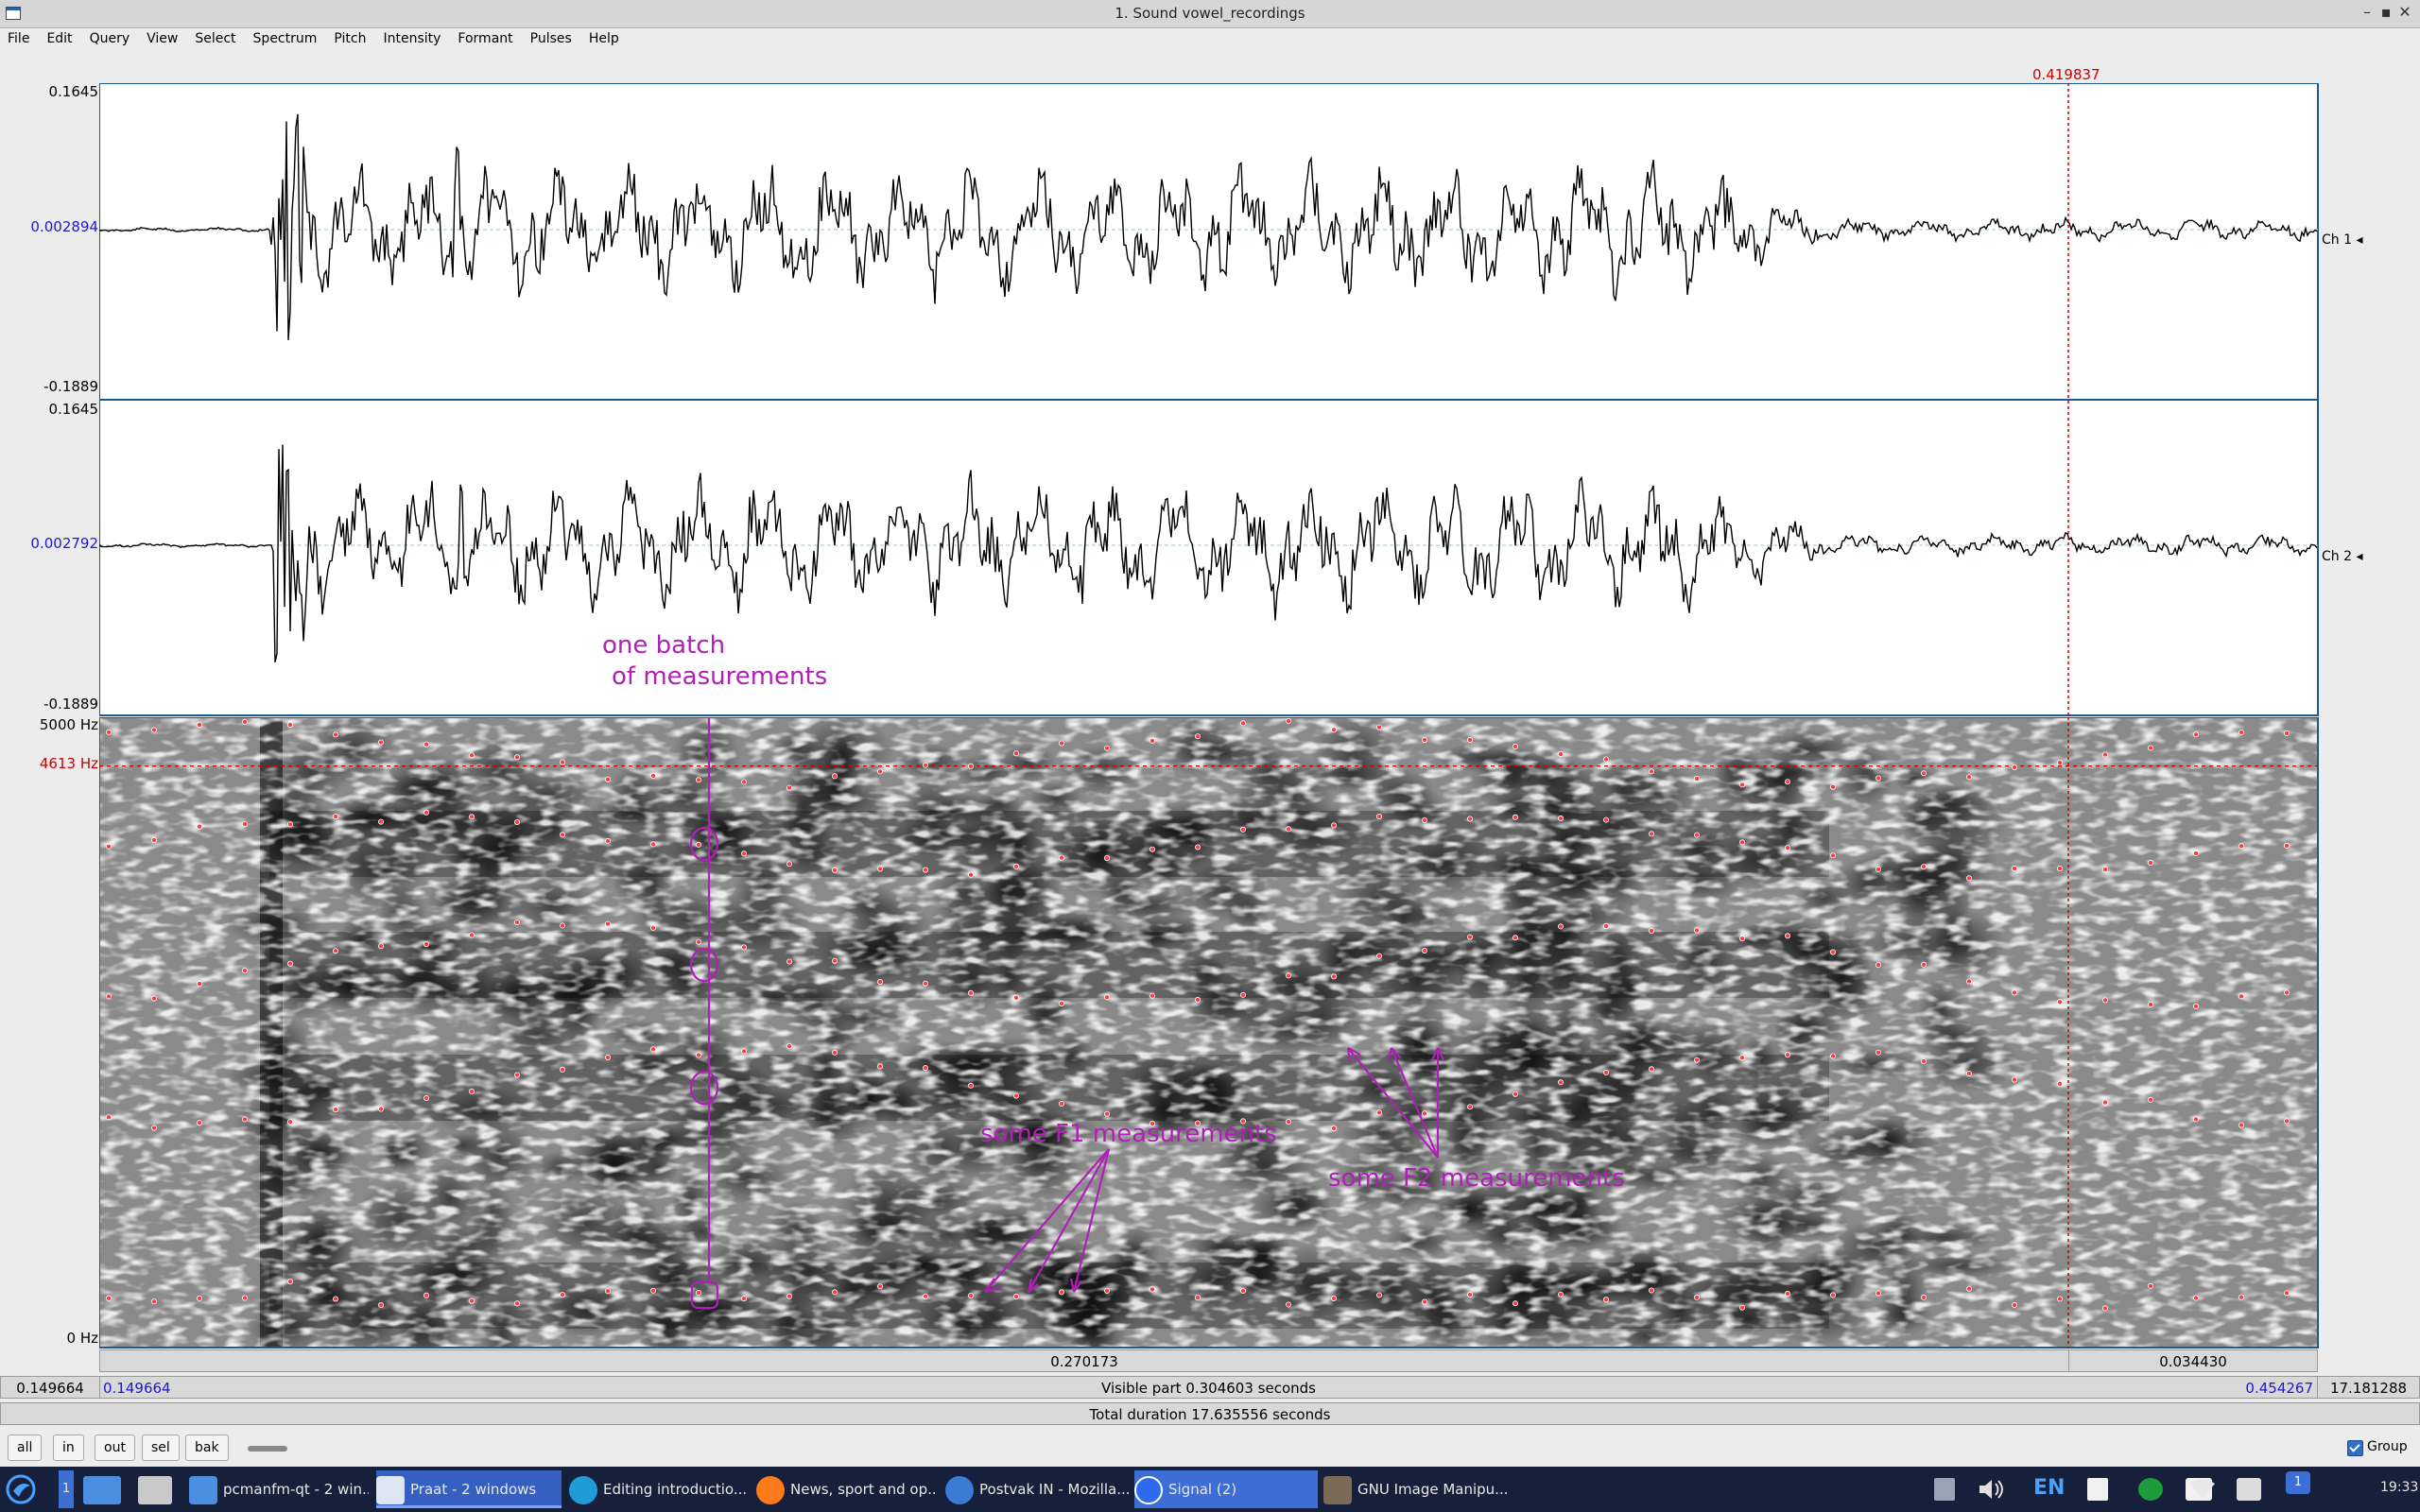 The width and height of the screenshot is (2420, 1512). What do you see at coordinates (110, 39) in the screenshot?
I see `menu-query: Query` at bounding box center [110, 39].